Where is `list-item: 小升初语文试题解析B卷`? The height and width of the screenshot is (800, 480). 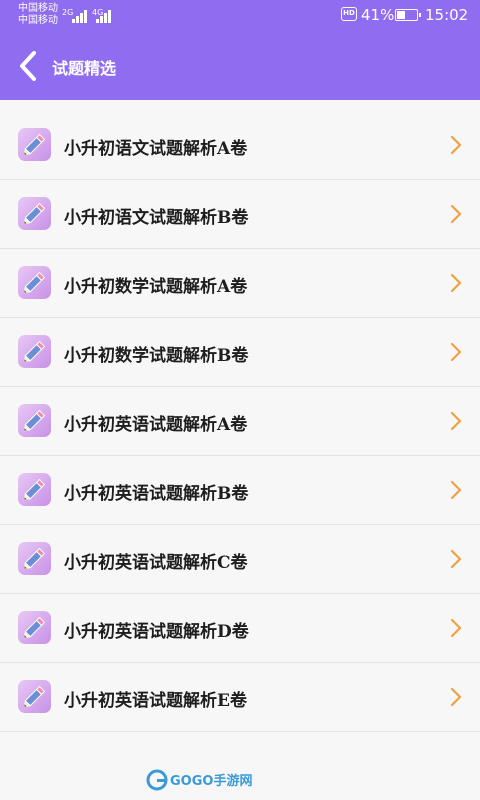 list-item: 小升初语文试题解析B卷 is located at coordinates (240, 214).